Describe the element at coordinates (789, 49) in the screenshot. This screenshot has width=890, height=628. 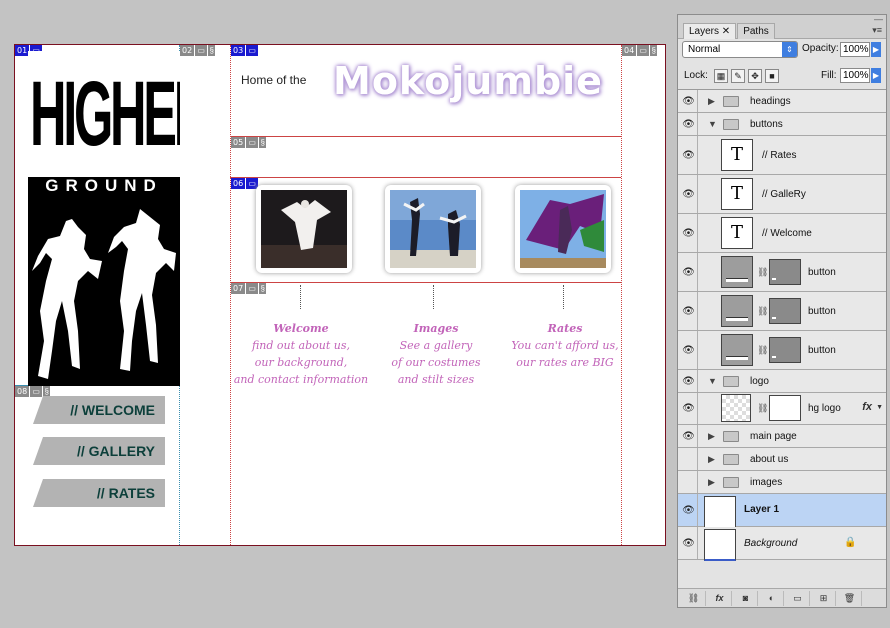
I see `chevron-updown-icon: ⇕` at that location.